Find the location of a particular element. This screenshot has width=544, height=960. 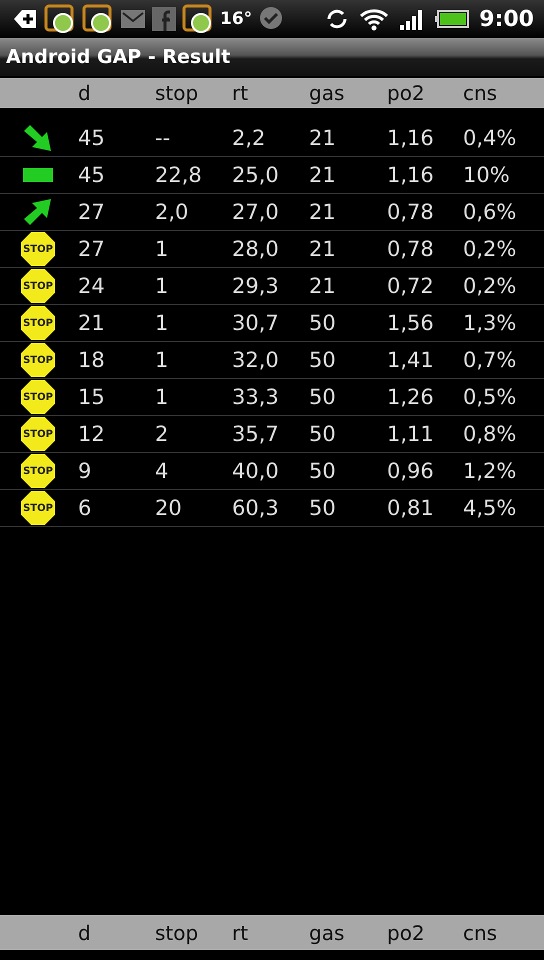

table-cell-text: 6 is located at coordinates (85, 508).